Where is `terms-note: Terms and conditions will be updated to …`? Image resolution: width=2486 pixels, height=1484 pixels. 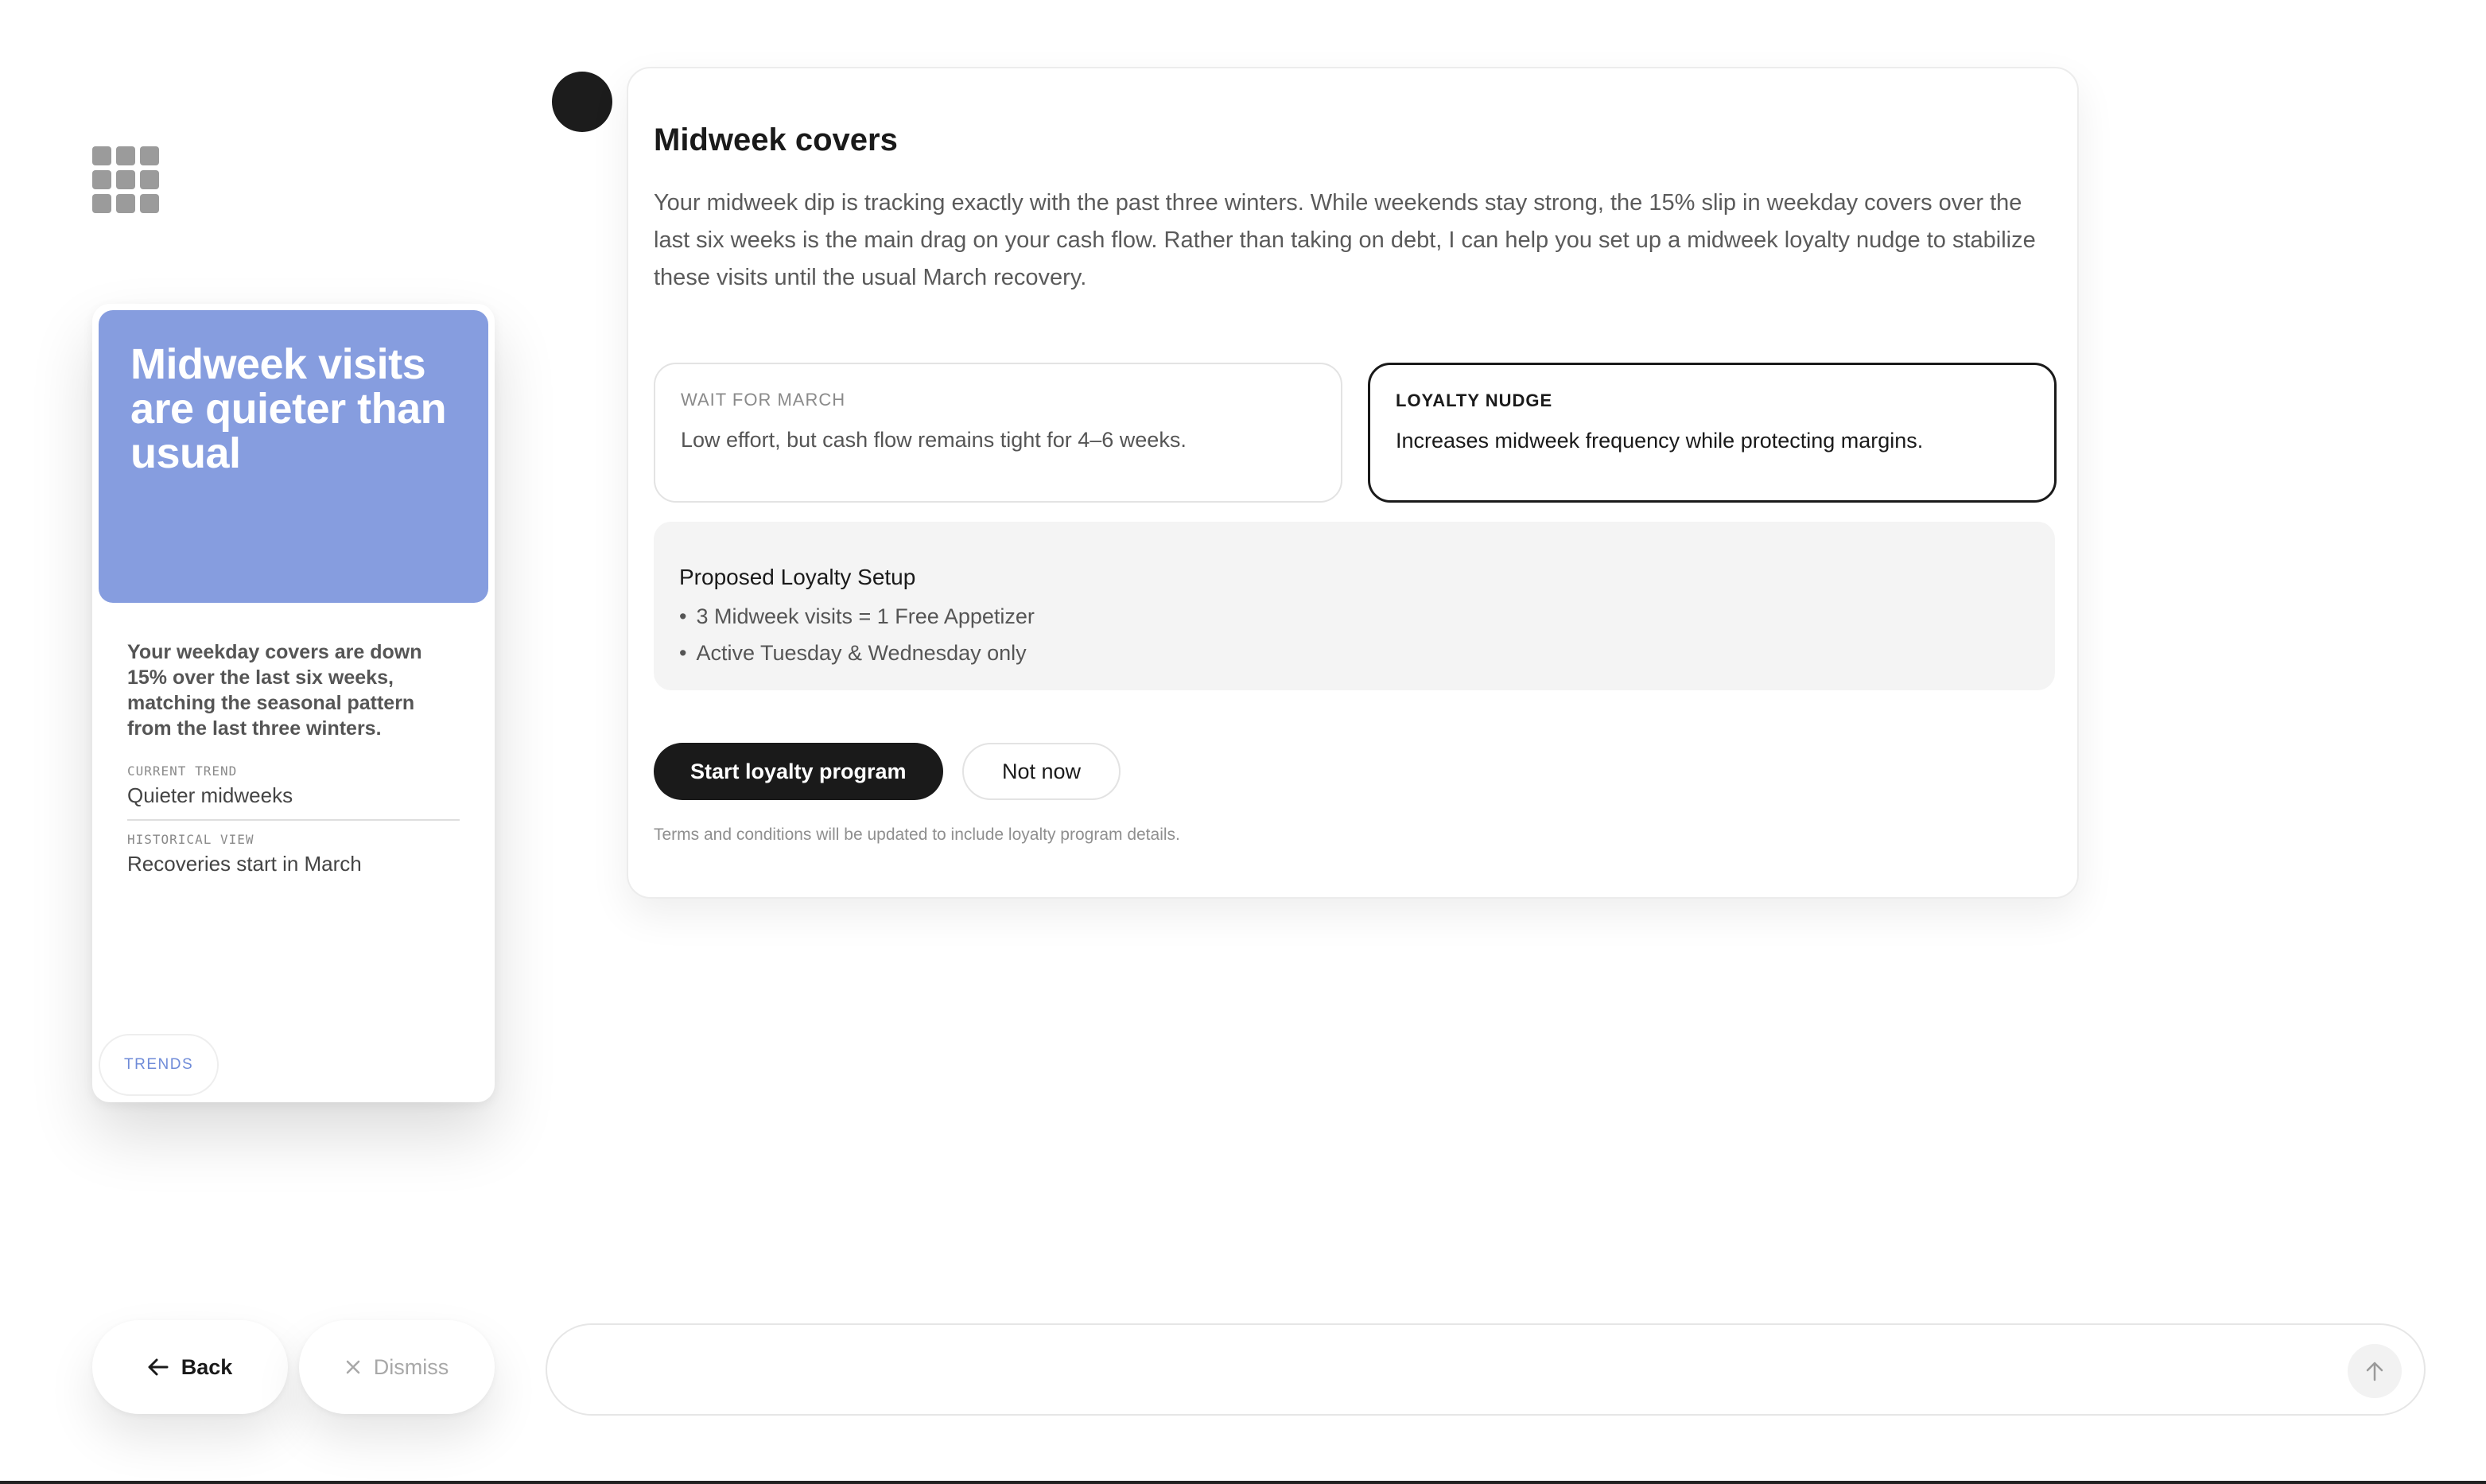
terms-note: Terms and conditions will be updated to … is located at coordinates (917, 835).